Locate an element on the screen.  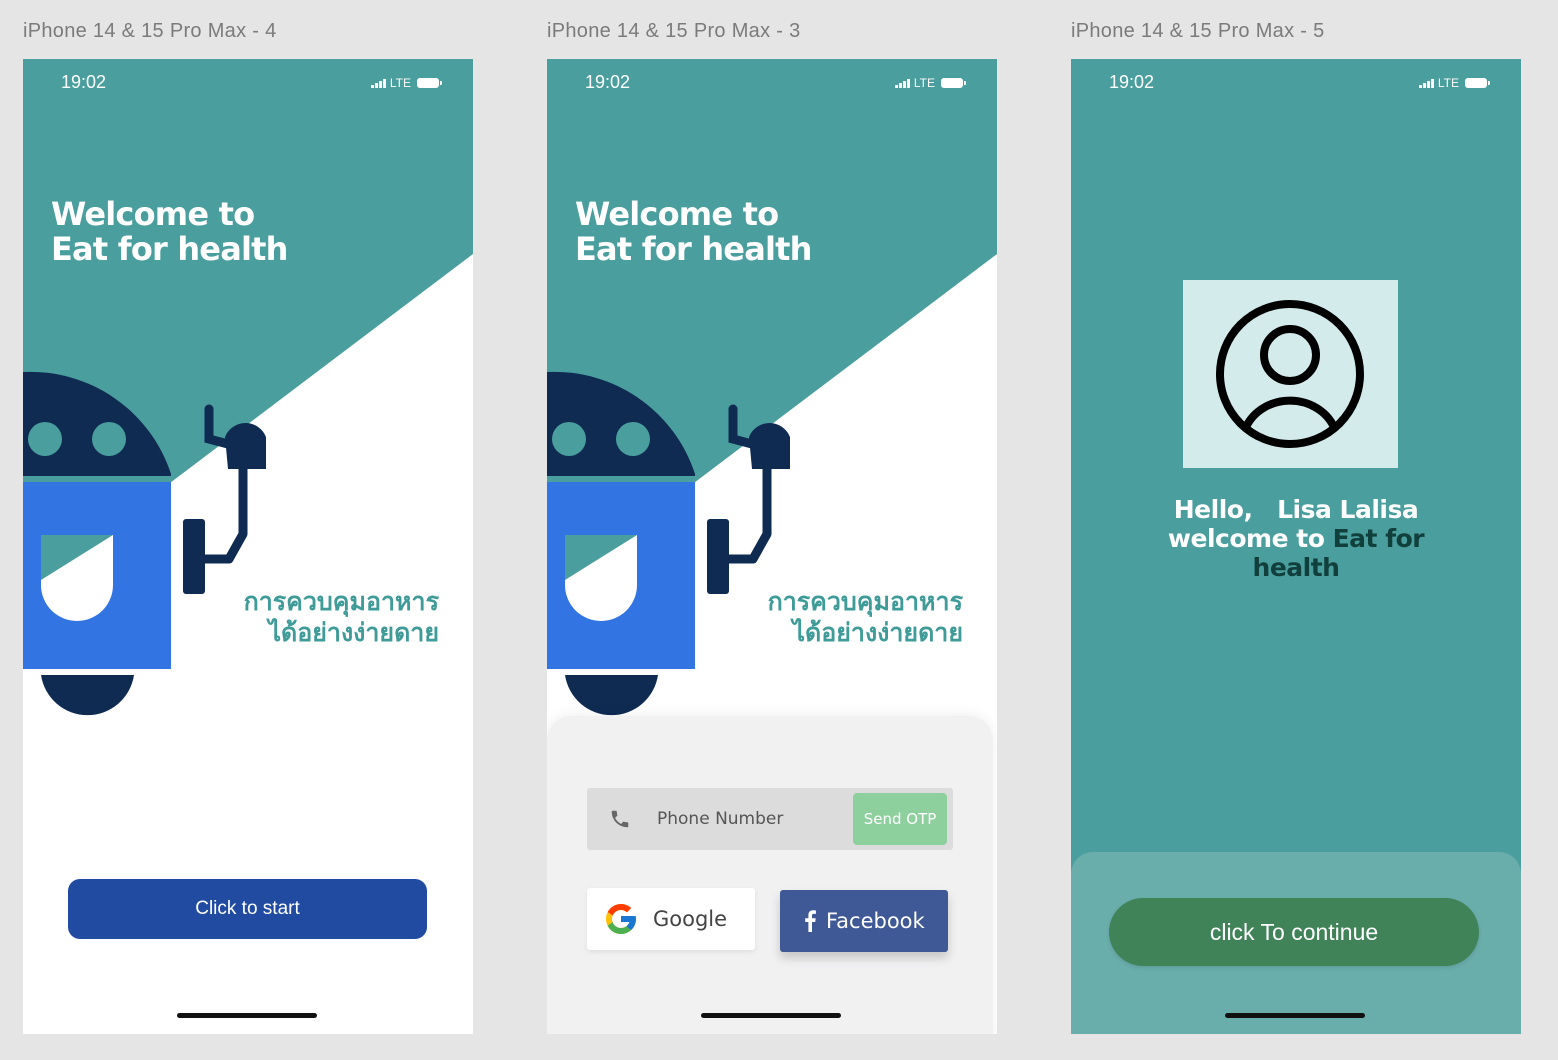
facebook-login-button: Facebook is located at coordinates (864, 921).